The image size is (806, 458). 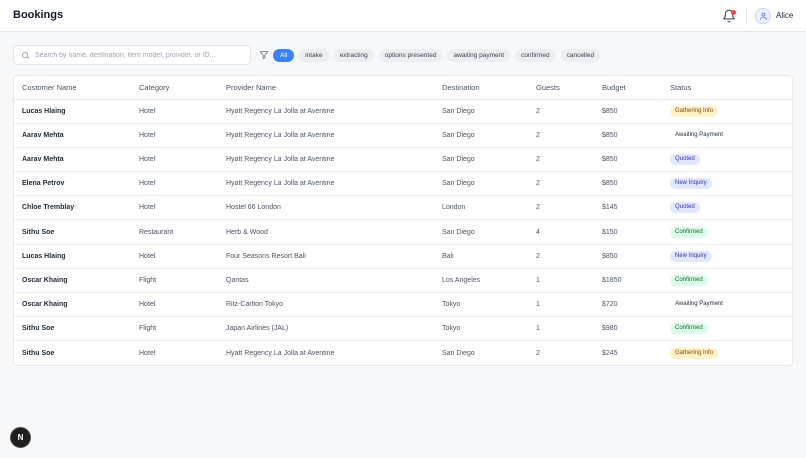 What do you see at coordinates (174, 329) in the screenshot?
I see `category-cell: Flight` at bounding box center [174, 329].